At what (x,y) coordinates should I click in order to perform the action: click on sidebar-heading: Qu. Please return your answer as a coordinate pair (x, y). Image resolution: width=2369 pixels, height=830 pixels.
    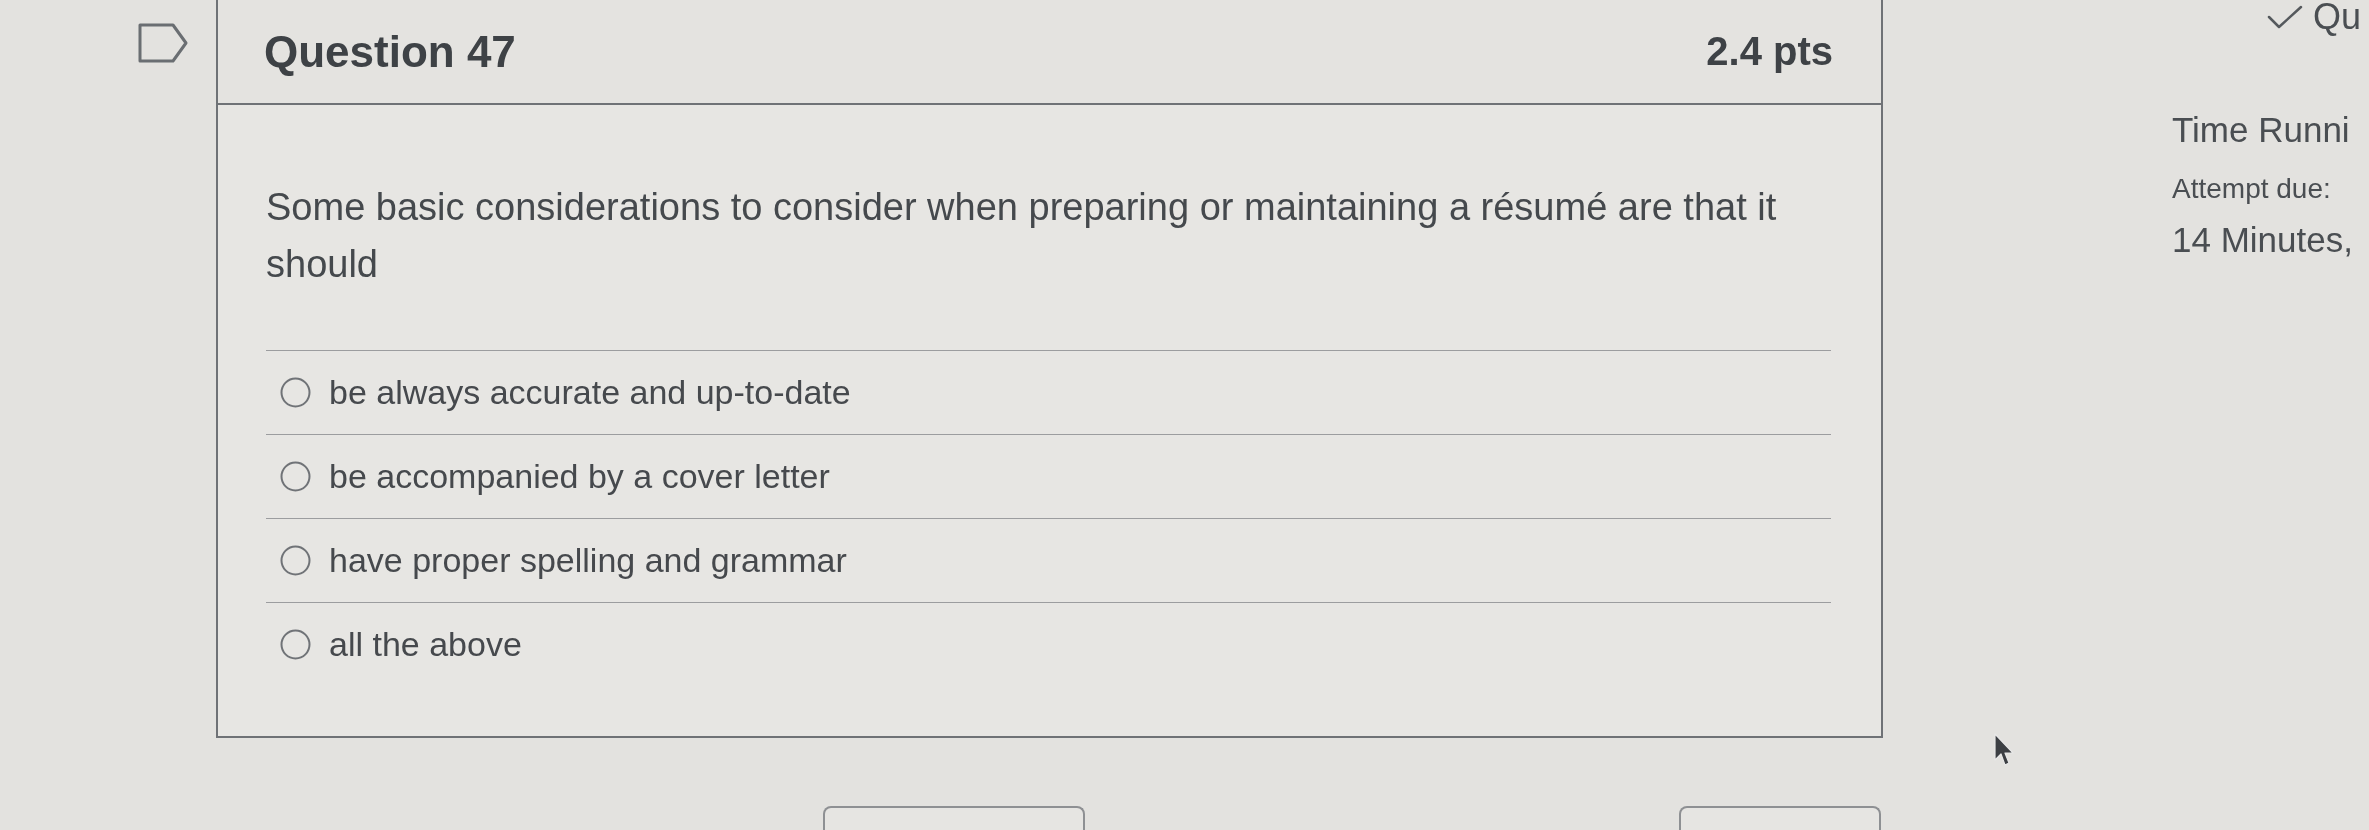
    Looking at the image, I should click on (2337, 18).